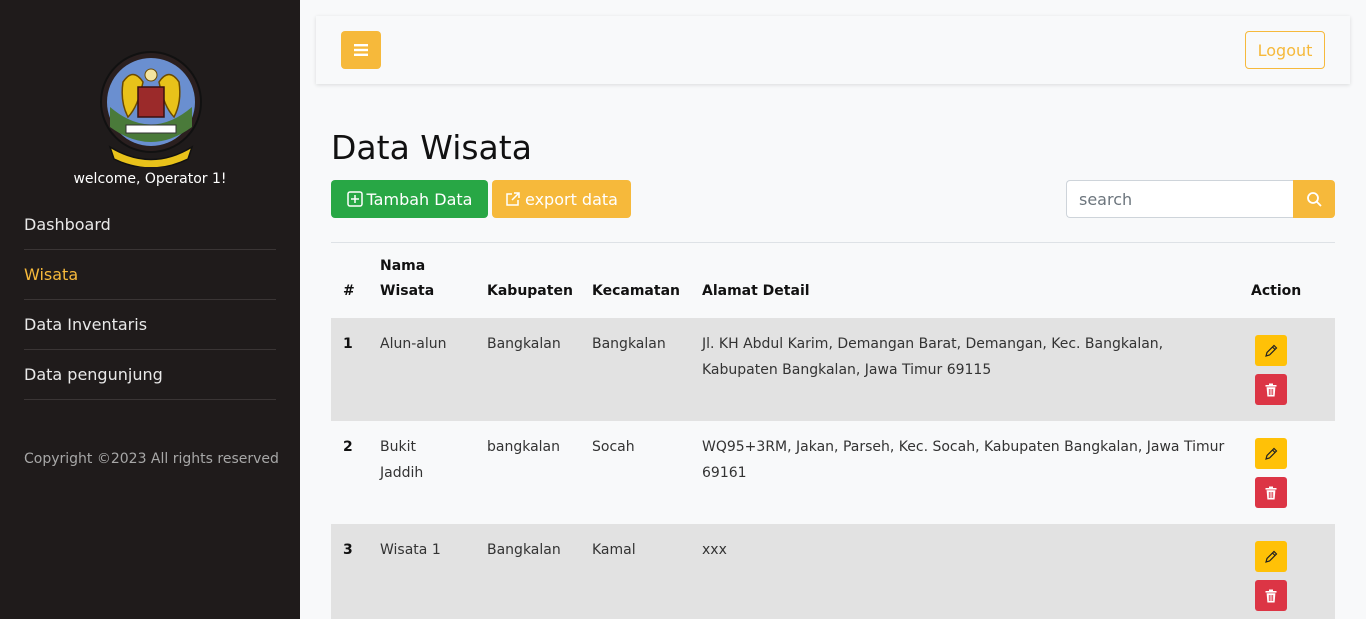  I want to click on row-kecamatan: Socah, so click(613, 447).